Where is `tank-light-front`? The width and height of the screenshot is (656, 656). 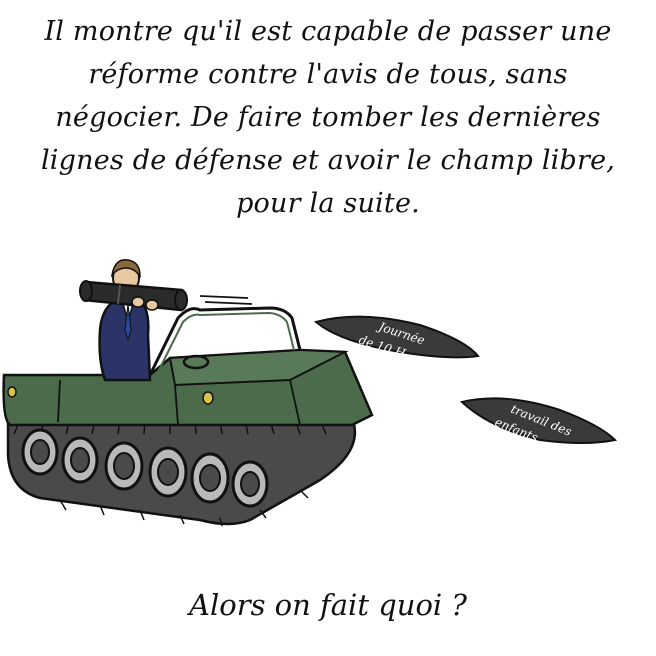
tank-light-front is located at coordinates (208, 398).